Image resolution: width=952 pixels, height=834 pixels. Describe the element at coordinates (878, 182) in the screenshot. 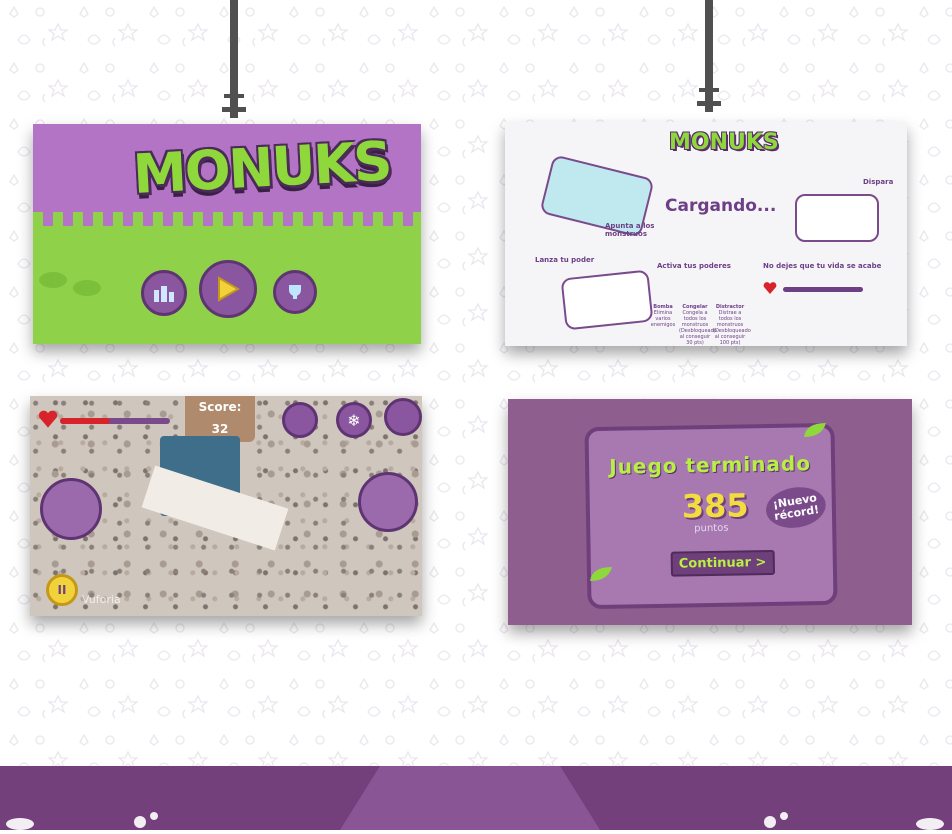

I see `step-2-text: Dispara` at that location.